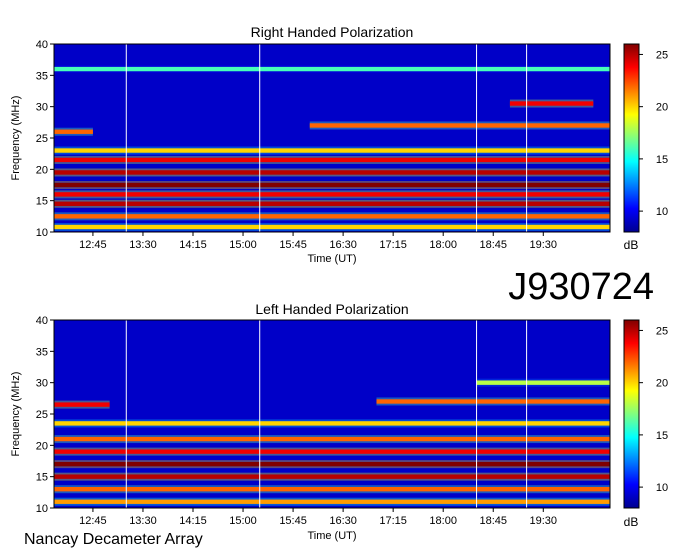  Describe the element at coordinates (332, 32) in the screenshot. I see `panel-title: Right Handed Polarization` at that location.